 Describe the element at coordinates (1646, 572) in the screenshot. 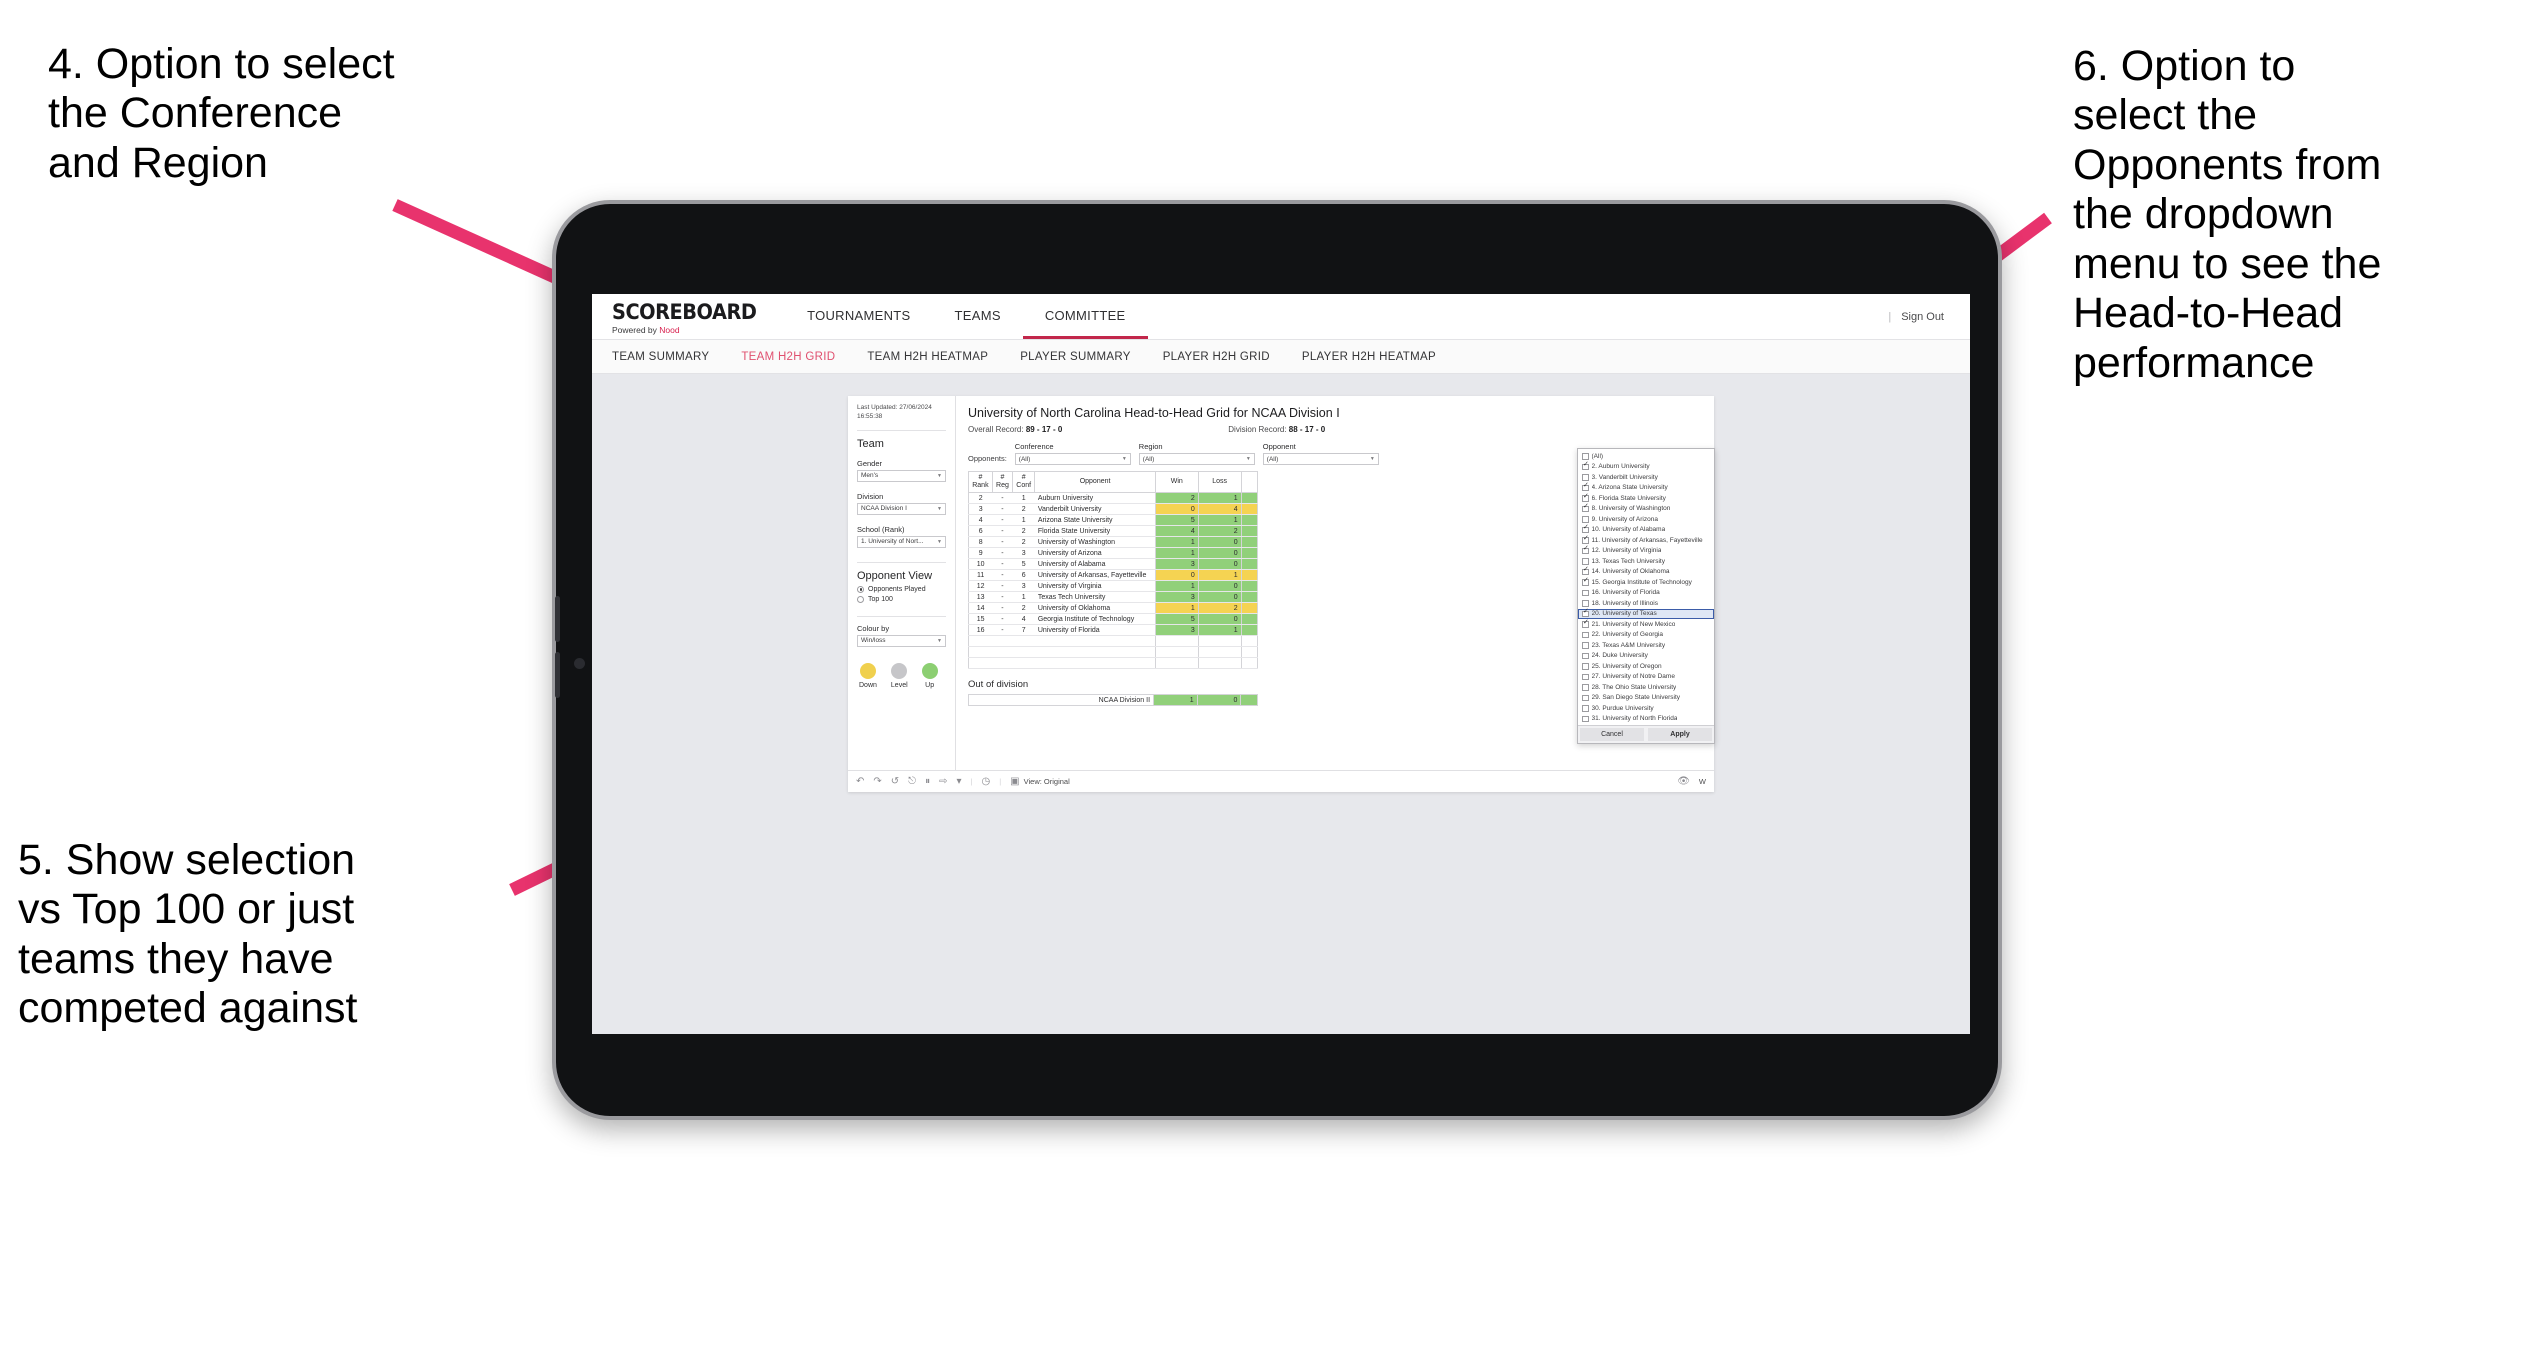

I see `opponent-dropdown-item: 14. University of Oklahoma` at that location.